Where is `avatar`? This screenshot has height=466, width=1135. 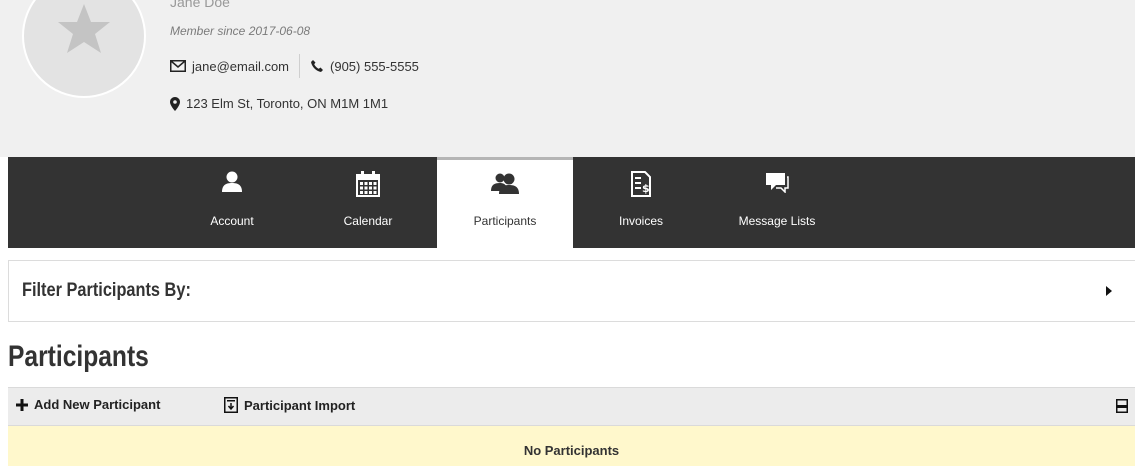
avatar is located at coordinates (84, 49).